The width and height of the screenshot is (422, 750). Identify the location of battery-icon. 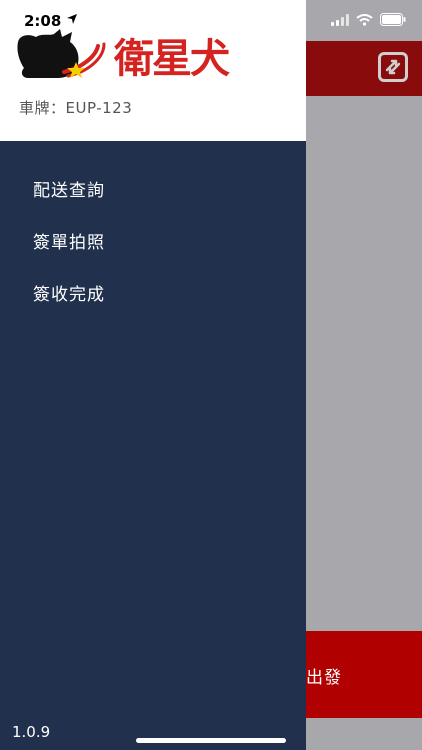
(393, 19).